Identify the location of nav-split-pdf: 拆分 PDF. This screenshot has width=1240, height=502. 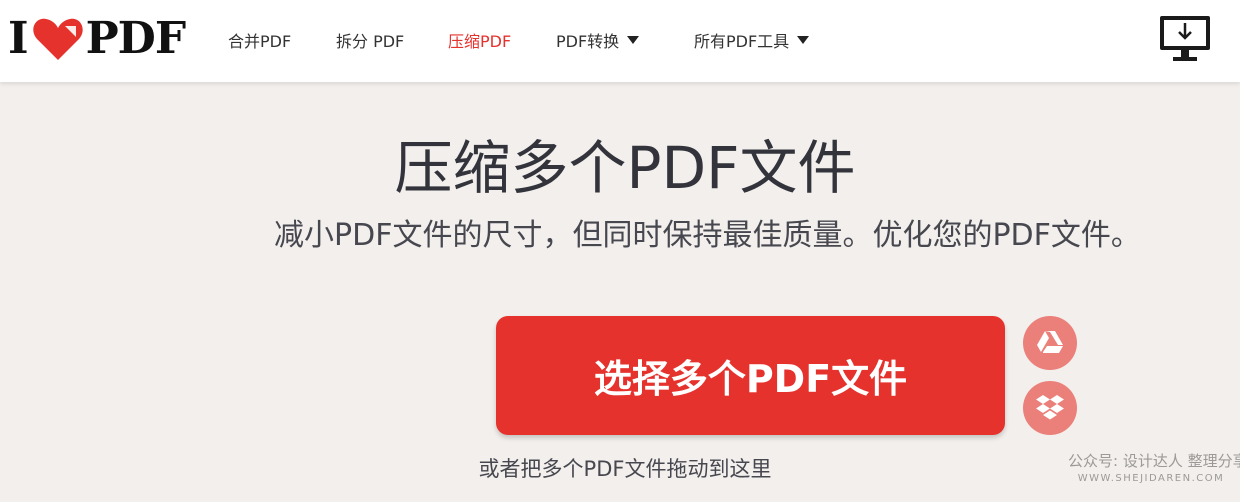
(370, 40).